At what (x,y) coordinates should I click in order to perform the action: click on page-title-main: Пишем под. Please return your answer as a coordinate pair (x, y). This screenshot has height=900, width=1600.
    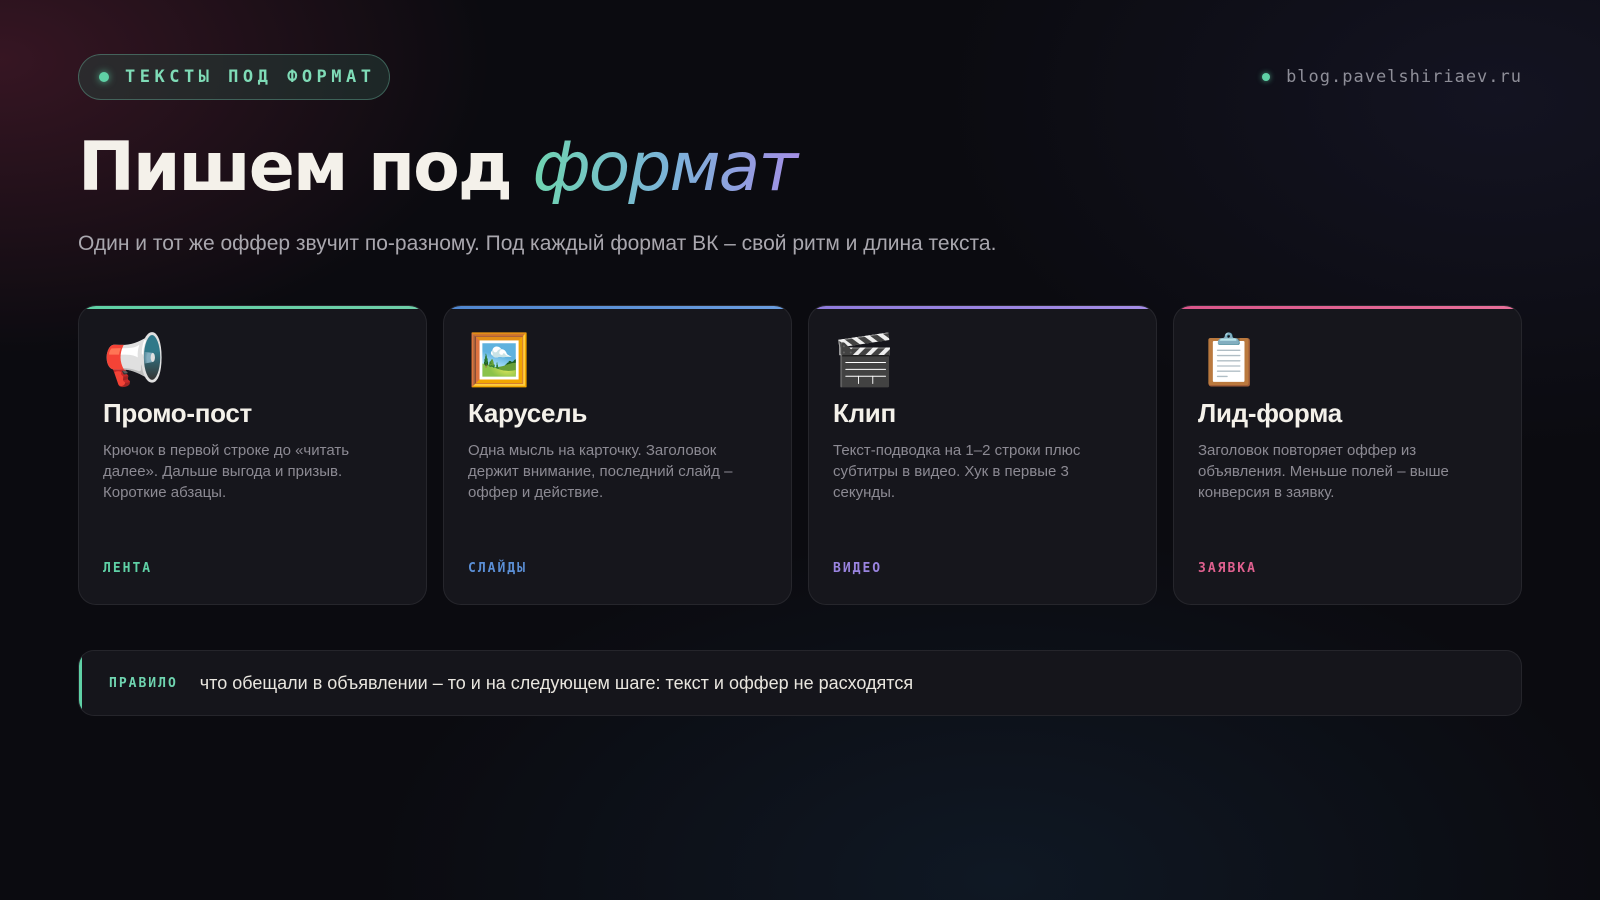
    Looking at the image, I should click on (305, 167).